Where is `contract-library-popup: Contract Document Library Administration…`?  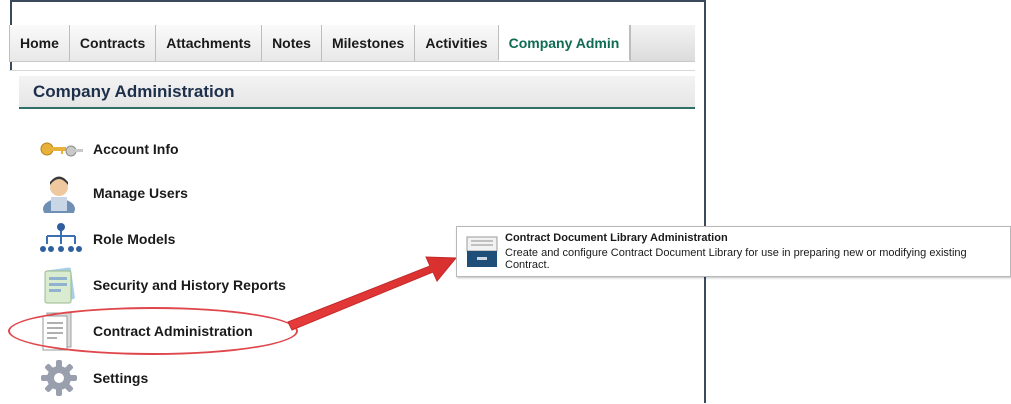 contract-library-popup: Contract Document Library Administration… is located at coordinates (733, 251).